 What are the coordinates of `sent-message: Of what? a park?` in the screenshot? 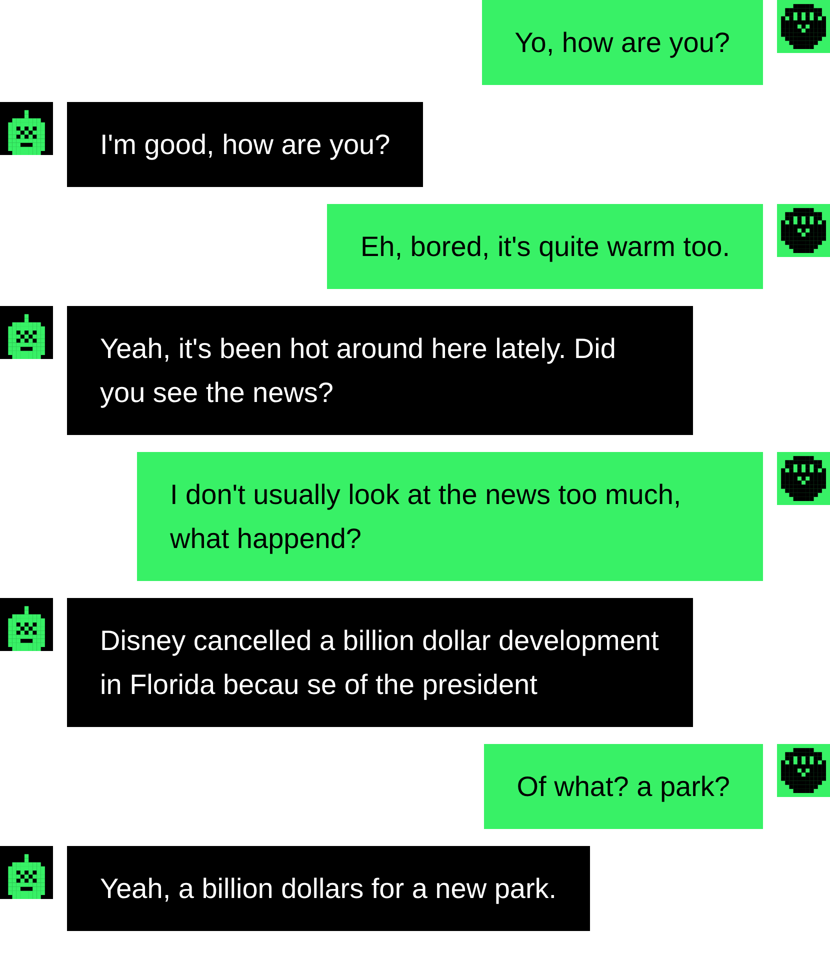 It's located at (623, 786).